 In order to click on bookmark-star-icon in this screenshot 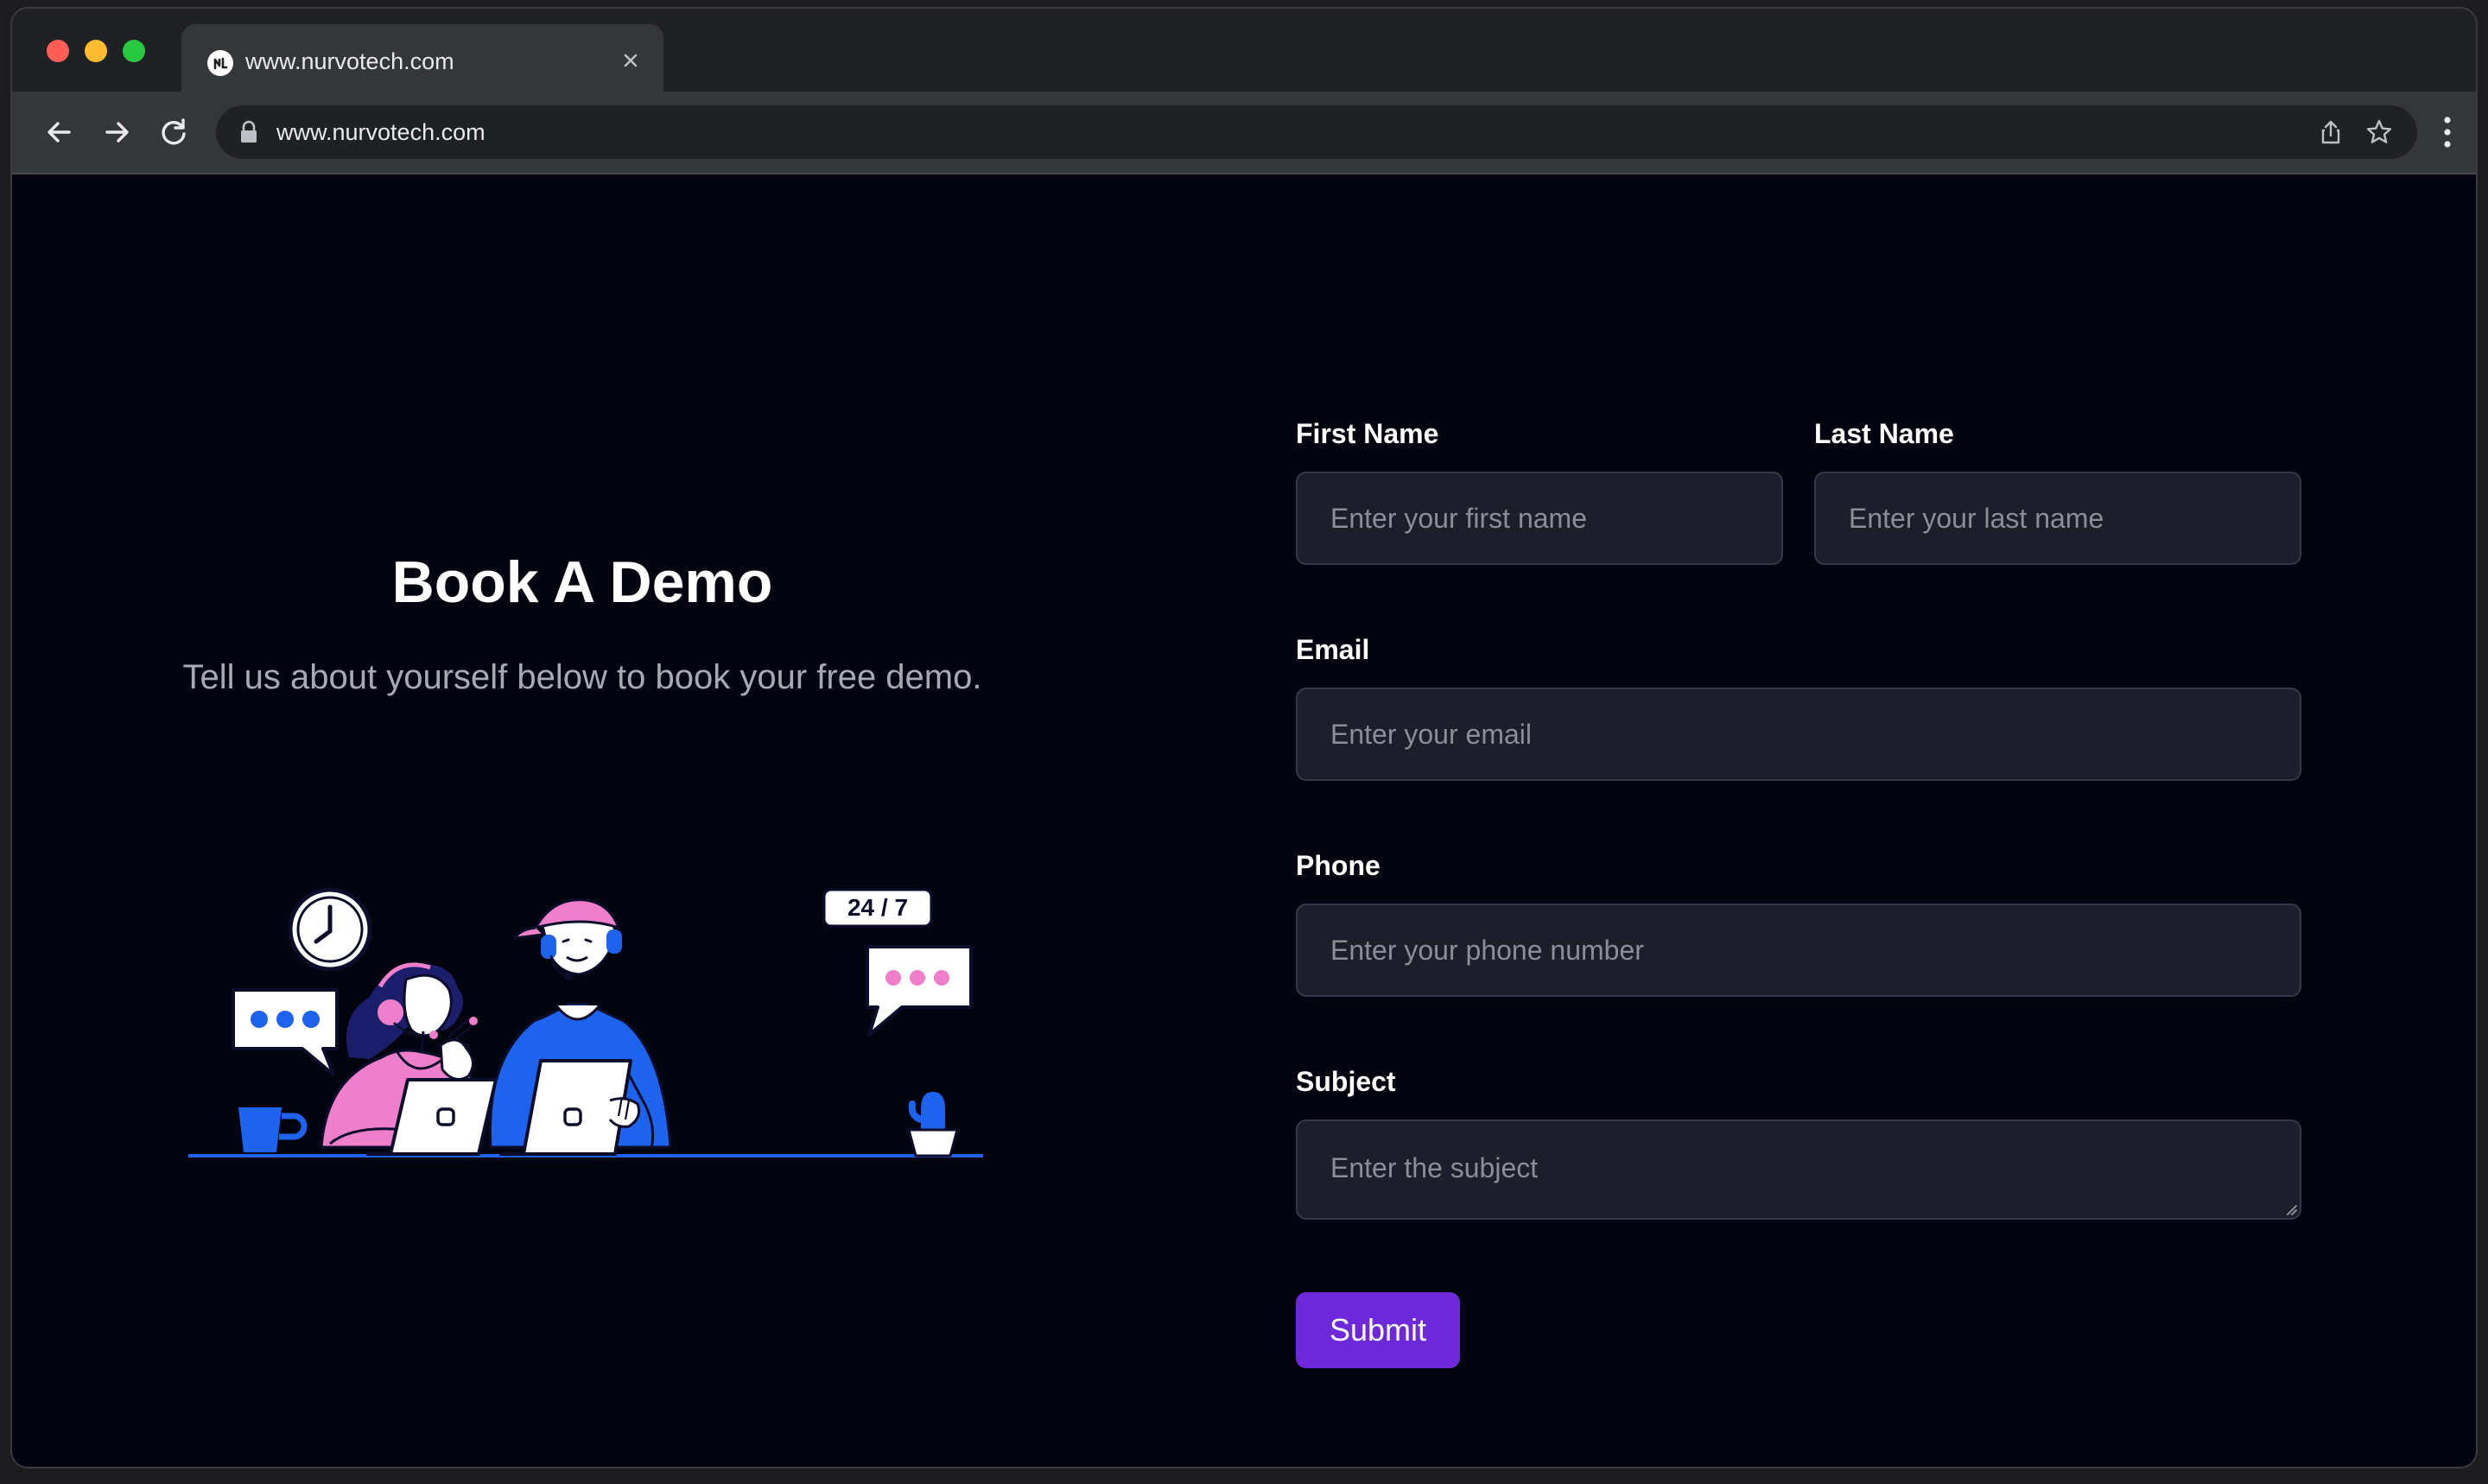, I will do `click(2379, 132)`.